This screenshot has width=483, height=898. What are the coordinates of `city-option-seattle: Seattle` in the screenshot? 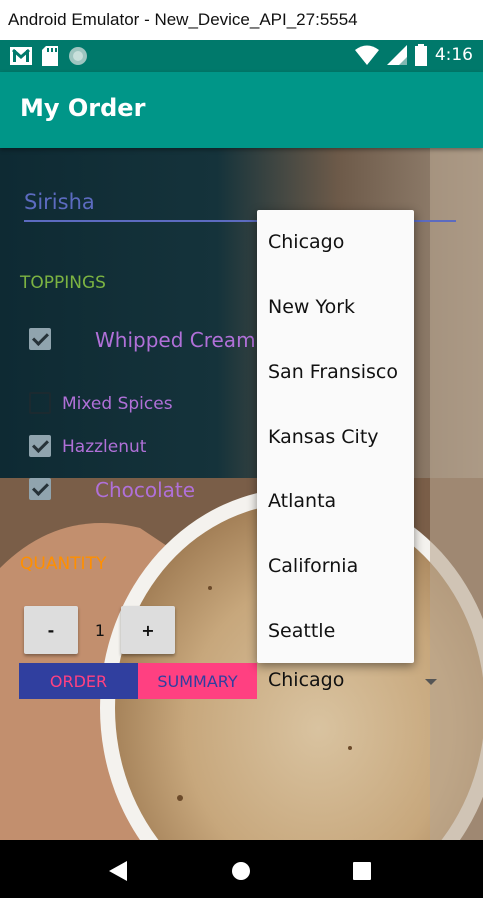 It's located at (301, 631).